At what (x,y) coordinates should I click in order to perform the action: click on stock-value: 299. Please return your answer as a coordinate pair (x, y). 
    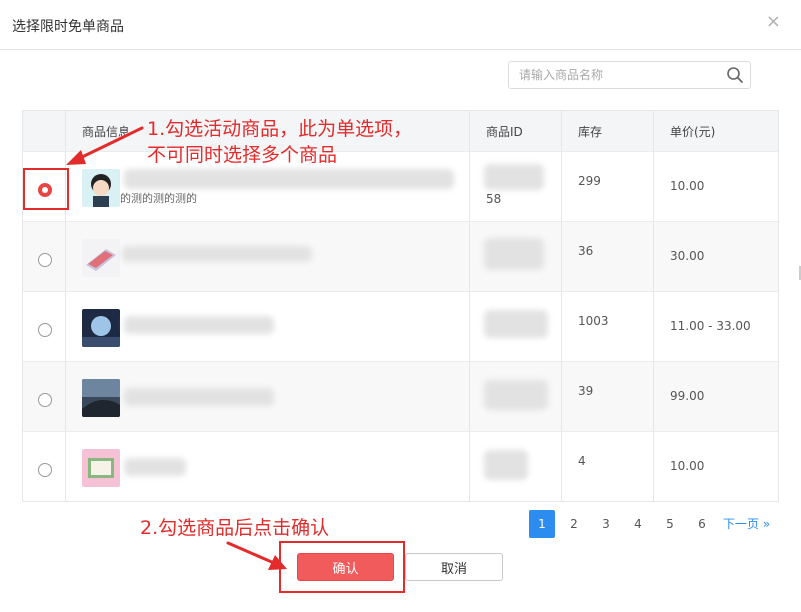
    Looking at the image, I should click on (589, 181).